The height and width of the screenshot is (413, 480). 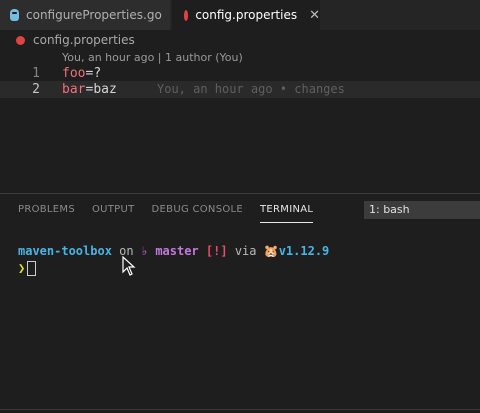 I want to click on terminal-git-status: [!], so click(x=216, y=251).